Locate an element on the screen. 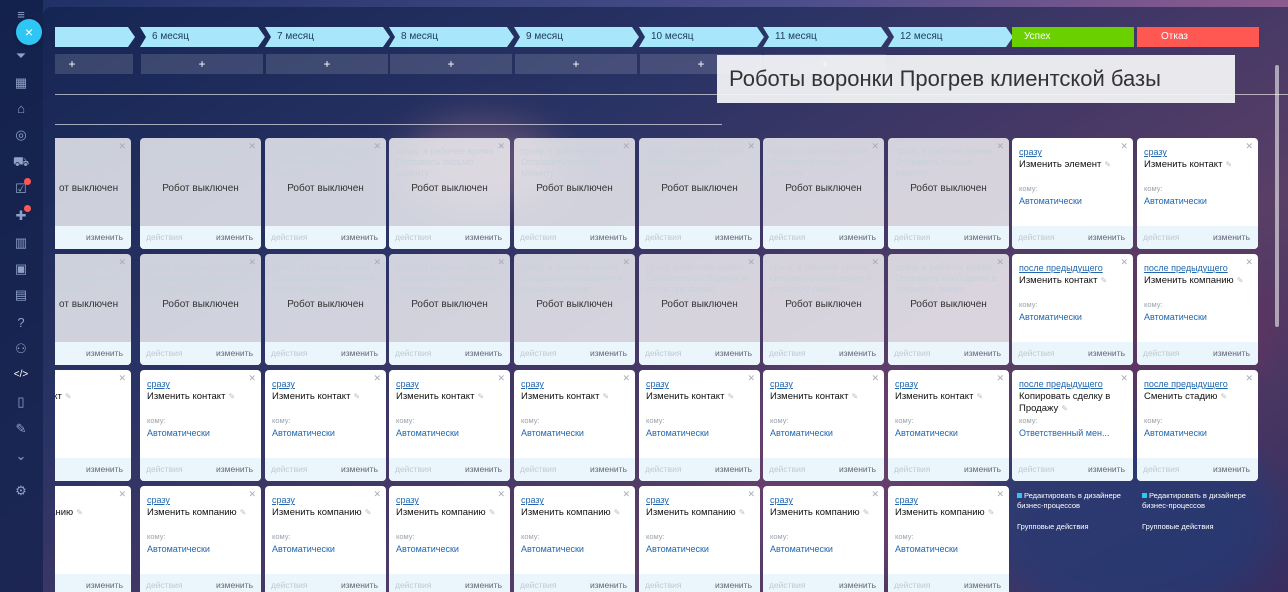 The width and height of the screenshot is (1288, 592). stage-2: 6 месяц is located at coordinates (202, 37).